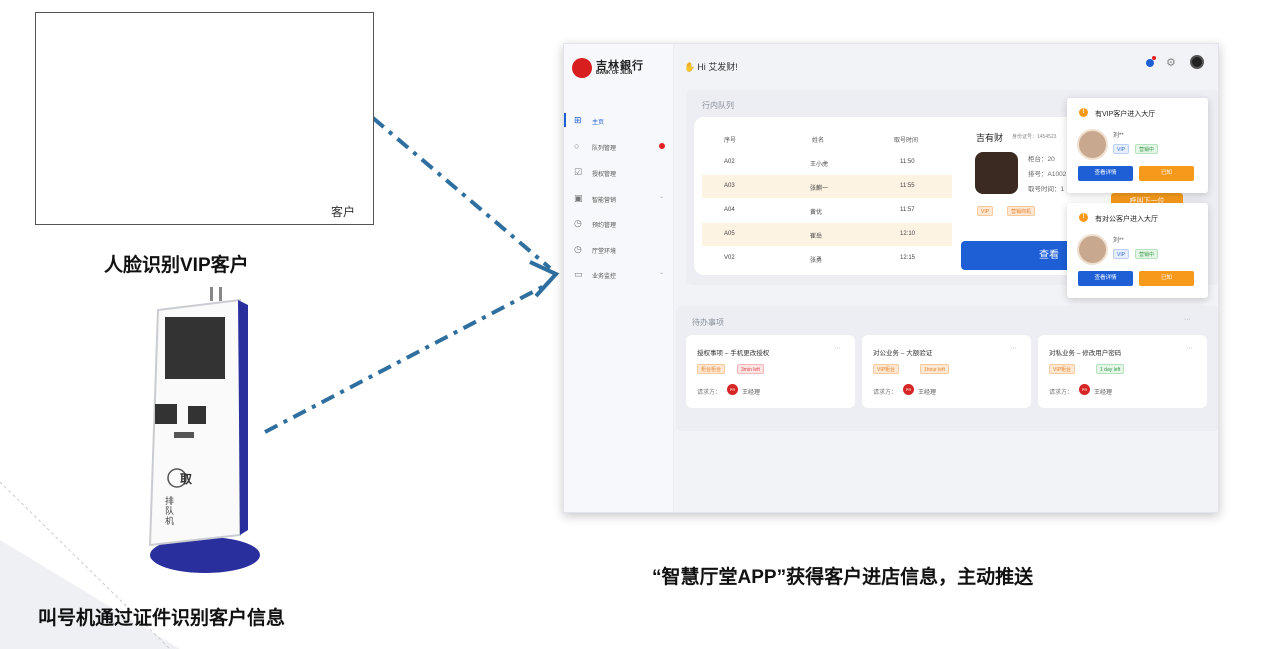 This screenshot has width=1268, height=649. Describe the element at coordinates (908, 389) in the screenshot. I see `avatar: PR` at that location.